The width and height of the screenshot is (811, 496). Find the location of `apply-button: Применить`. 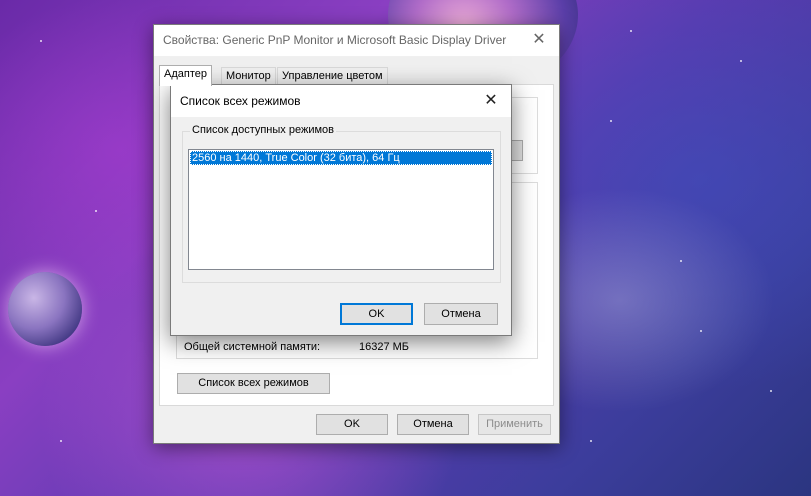

apply-button: Применить is located at coordinates (514, 424).